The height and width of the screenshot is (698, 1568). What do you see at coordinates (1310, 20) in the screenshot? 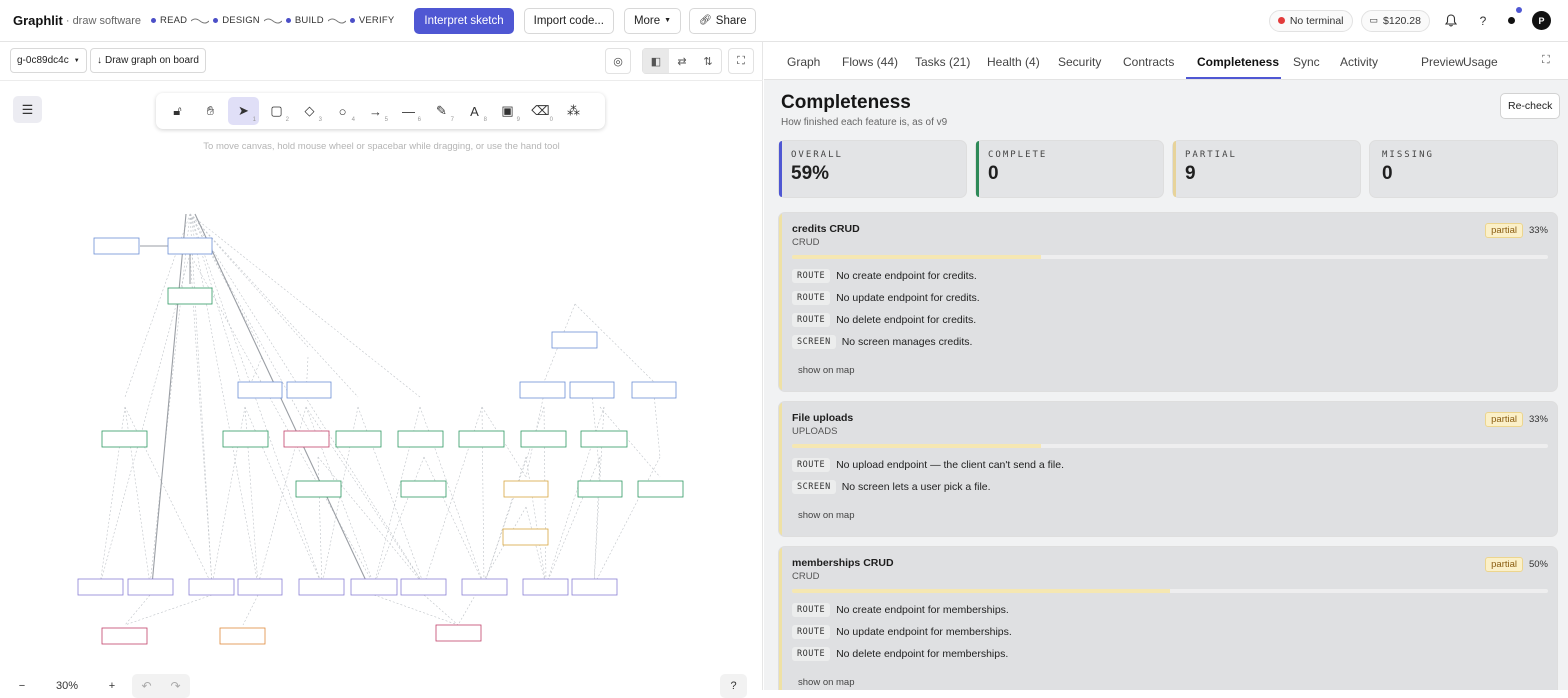
I see `terminal-status: No terminal` at bounding box center [1310, 20].